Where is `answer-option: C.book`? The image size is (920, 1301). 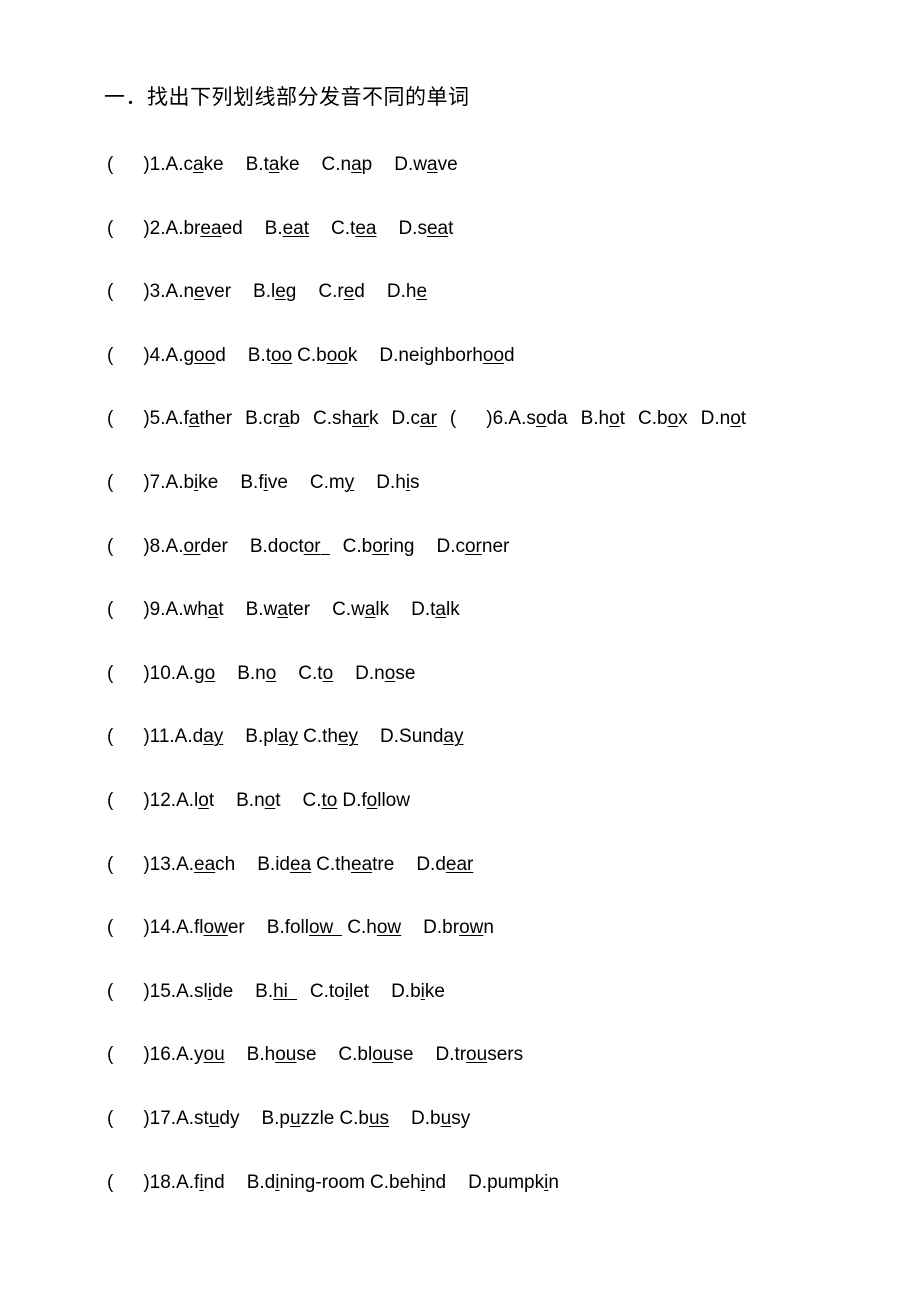 answer-option: C.book is located at coordinates (327, 356).